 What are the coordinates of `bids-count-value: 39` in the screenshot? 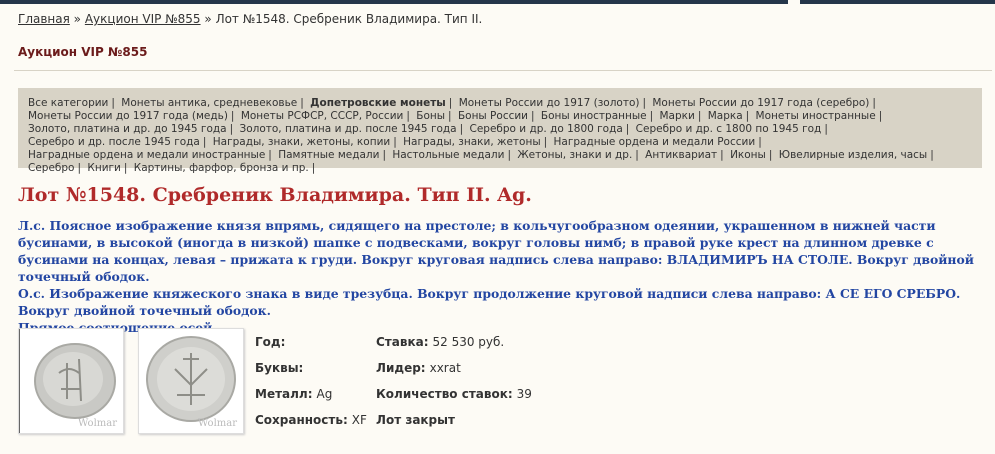 It's located at (524, 394).